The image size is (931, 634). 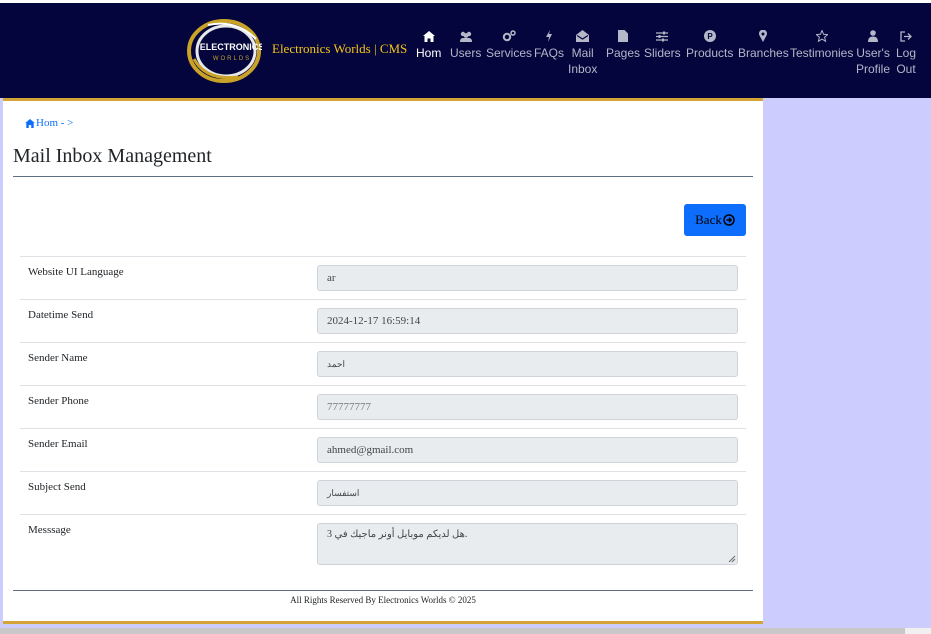 I want to click on nav-services: Services, so click(x=509, y=44).